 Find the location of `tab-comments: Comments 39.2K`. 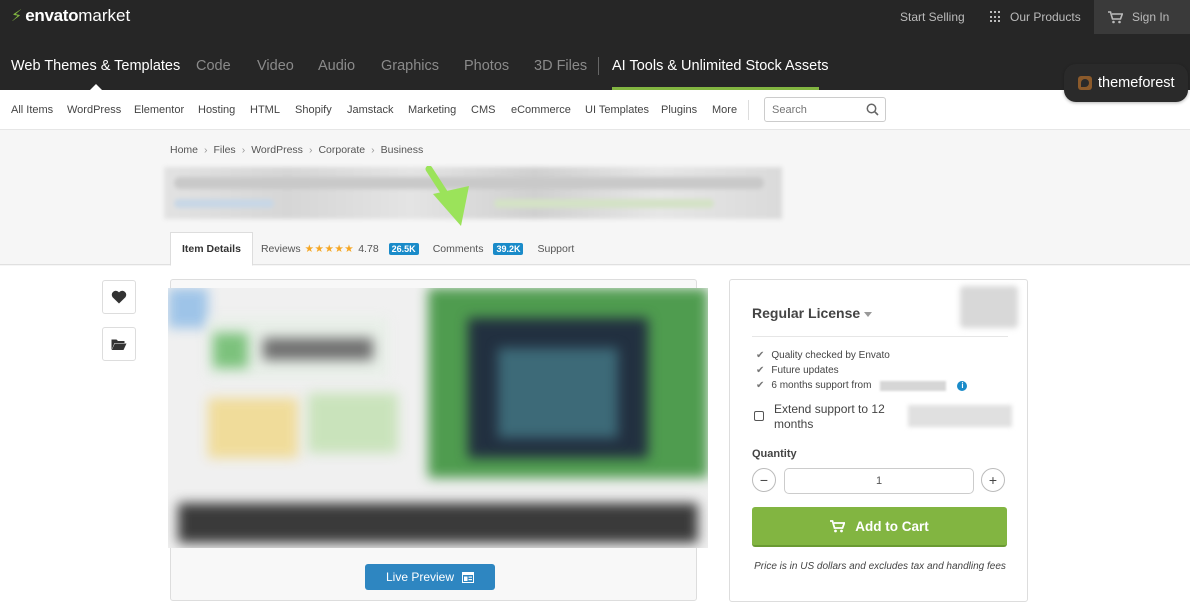

tab-comments: Comments 39.2K is located at coordinates (478, 249).